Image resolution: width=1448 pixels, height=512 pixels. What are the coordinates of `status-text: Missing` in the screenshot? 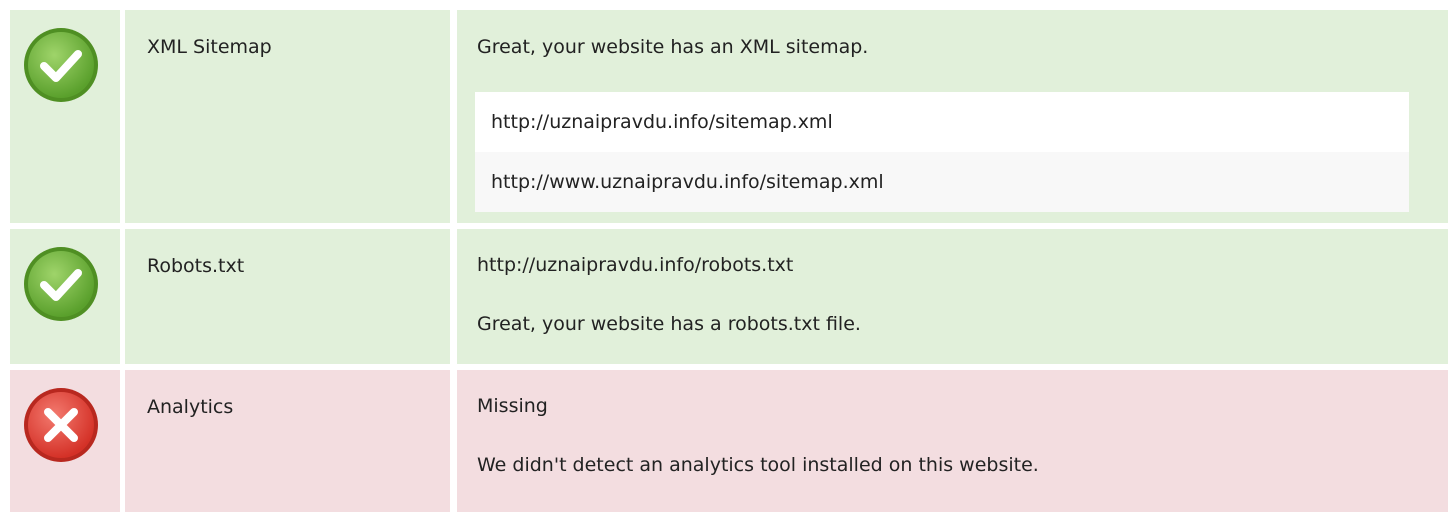 It's located at (512, 406).